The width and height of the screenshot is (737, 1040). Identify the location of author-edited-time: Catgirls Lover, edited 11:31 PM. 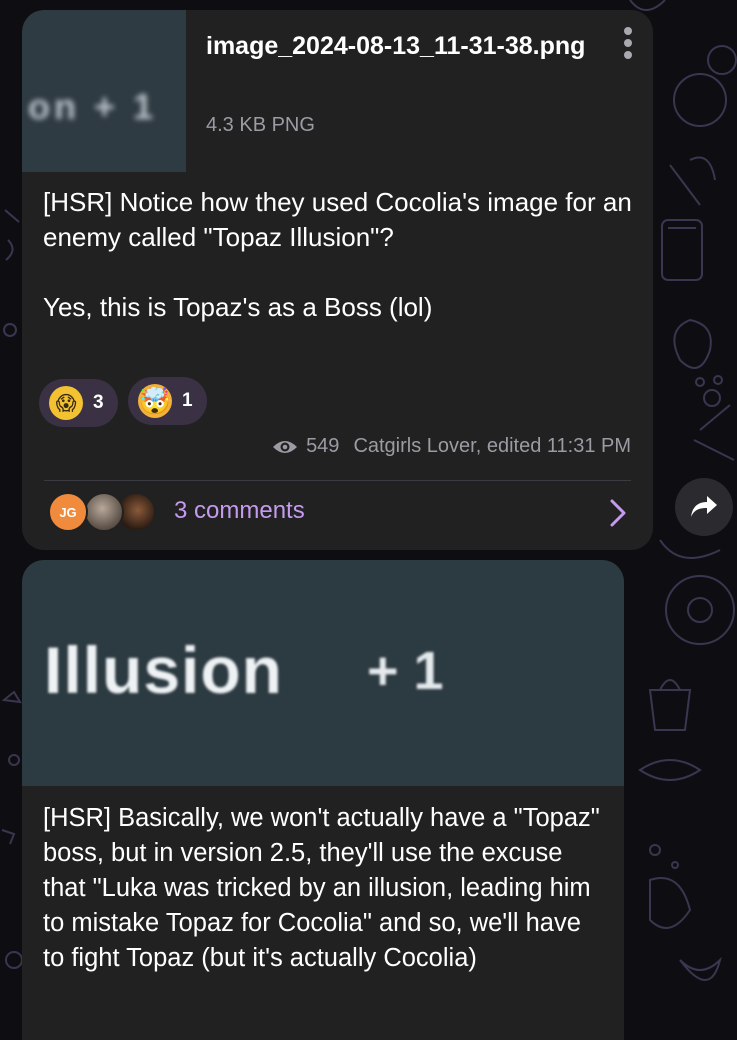
(492, 446).